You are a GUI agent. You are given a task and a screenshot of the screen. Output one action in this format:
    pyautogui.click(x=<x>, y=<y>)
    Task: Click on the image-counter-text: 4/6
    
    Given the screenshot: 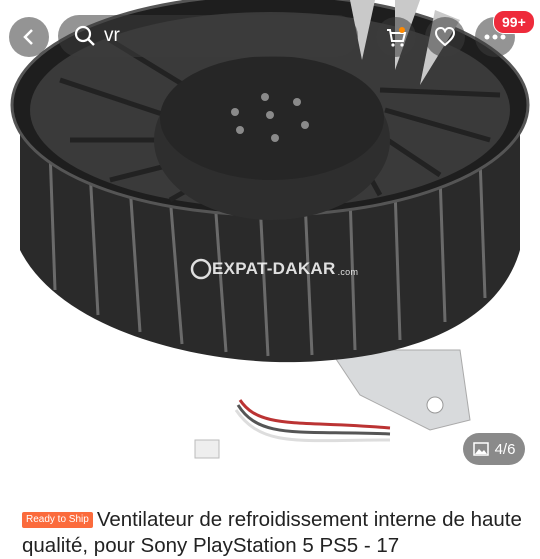 What is the action you would take?
    pyautogui.click(x=505, y=449)
    